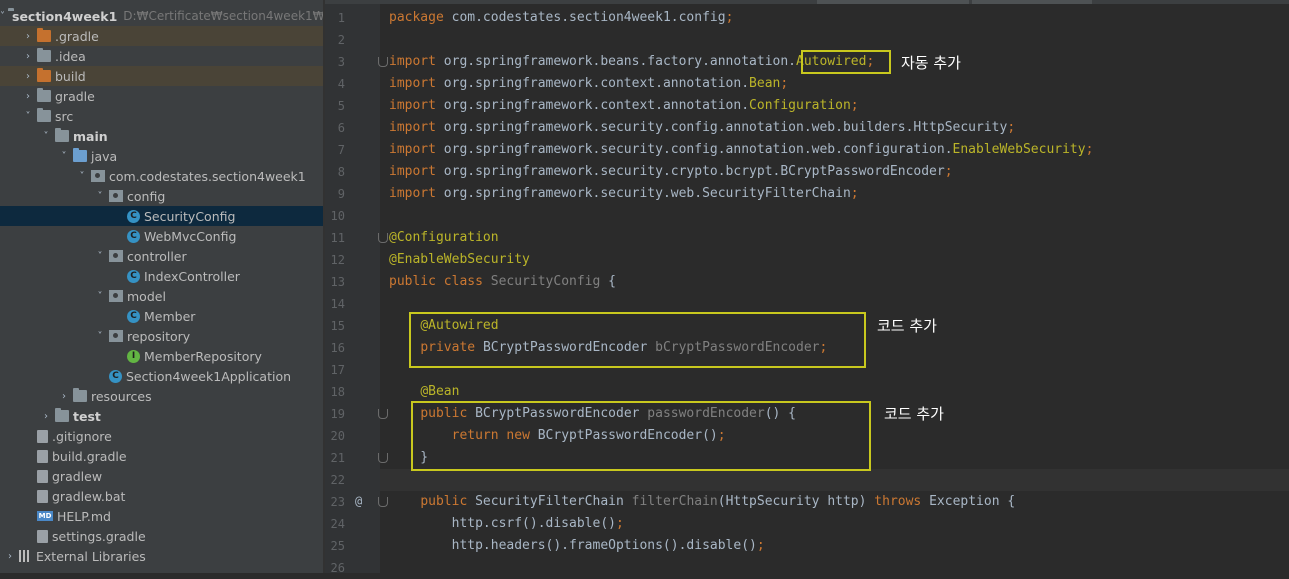 This screenshot has height=579, width=1289. Describe the element at coordinates (834, 480) in the screenshot. I see `current-line-highlight` at that location.